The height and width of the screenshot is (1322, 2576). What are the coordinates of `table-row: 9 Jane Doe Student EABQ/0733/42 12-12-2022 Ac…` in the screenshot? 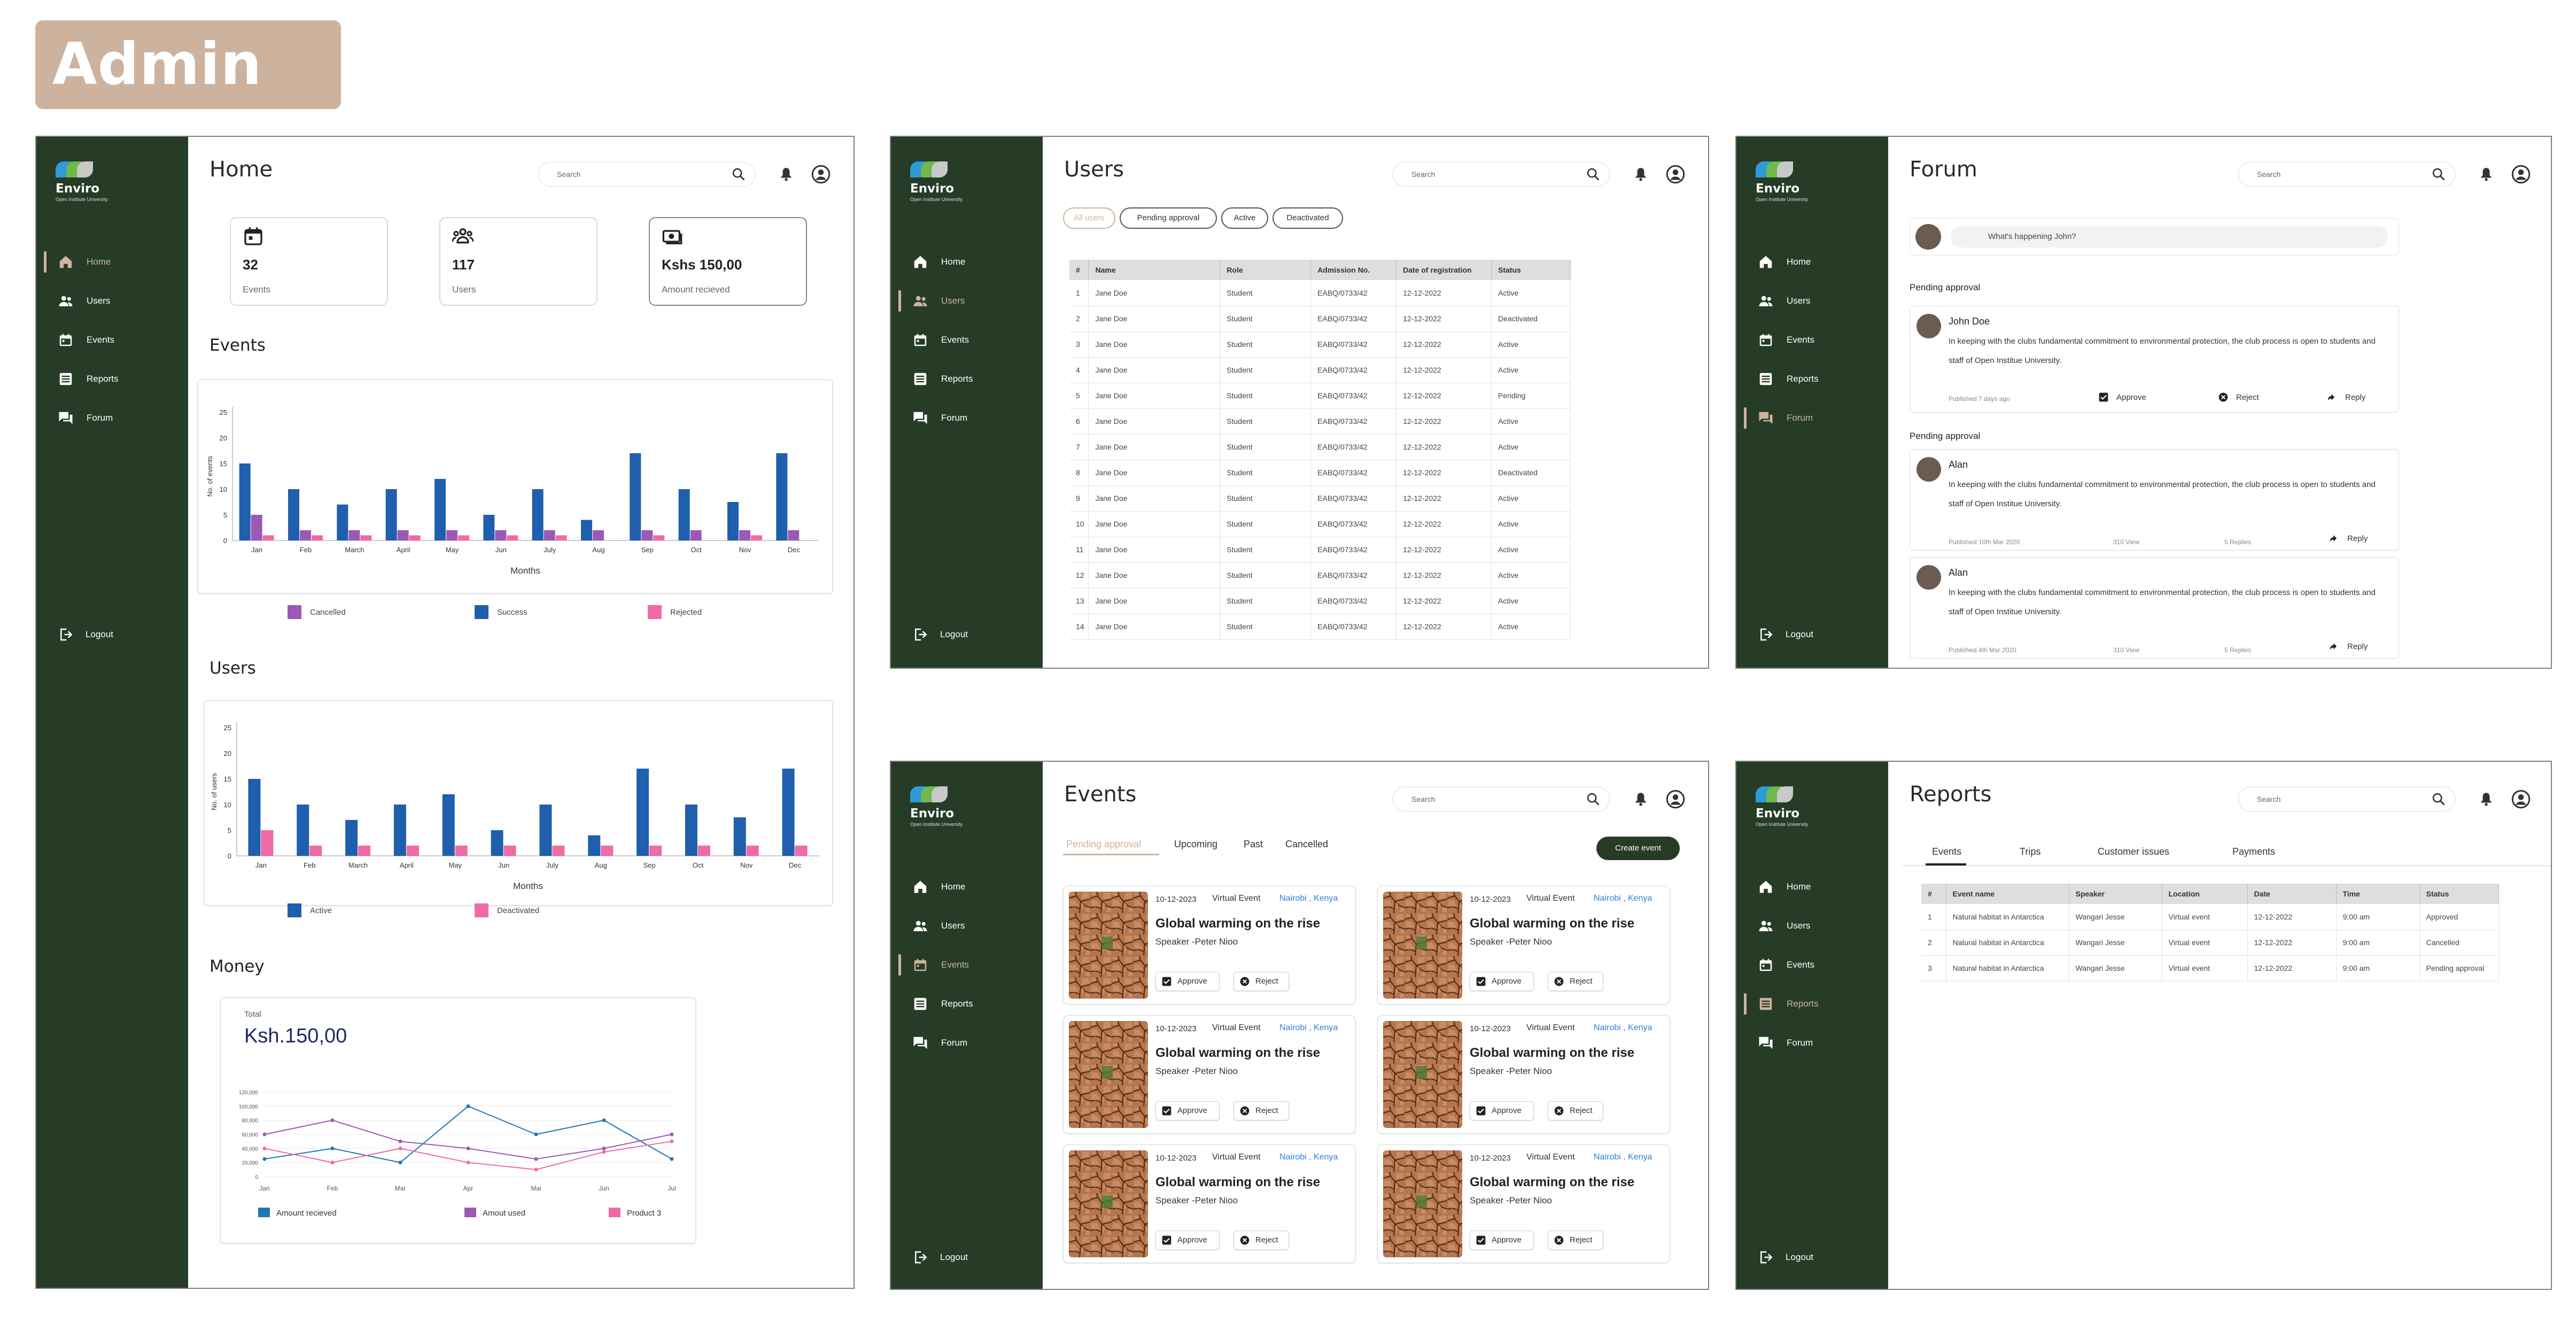 It's located at (1320, 498).